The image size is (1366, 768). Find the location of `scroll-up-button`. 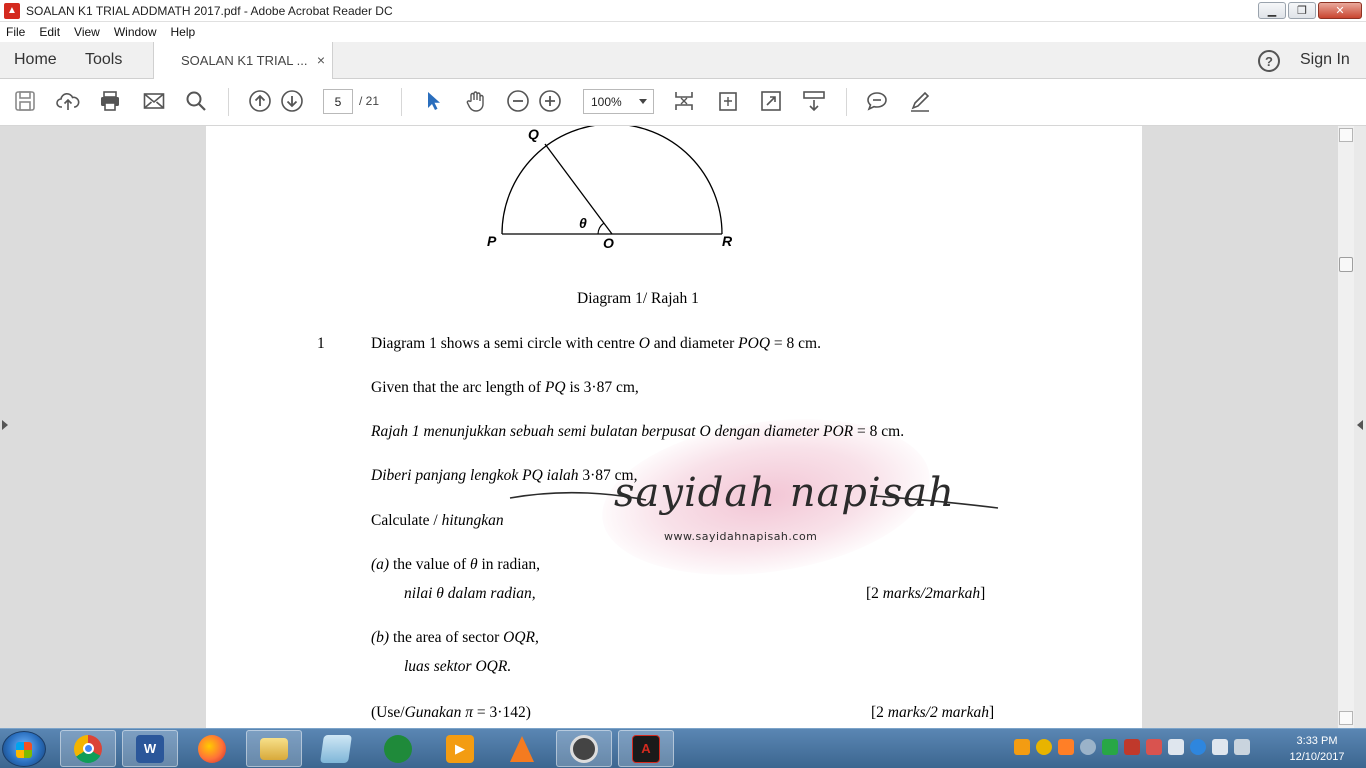

scroll-up-button is located at coordinates (1346, 135).